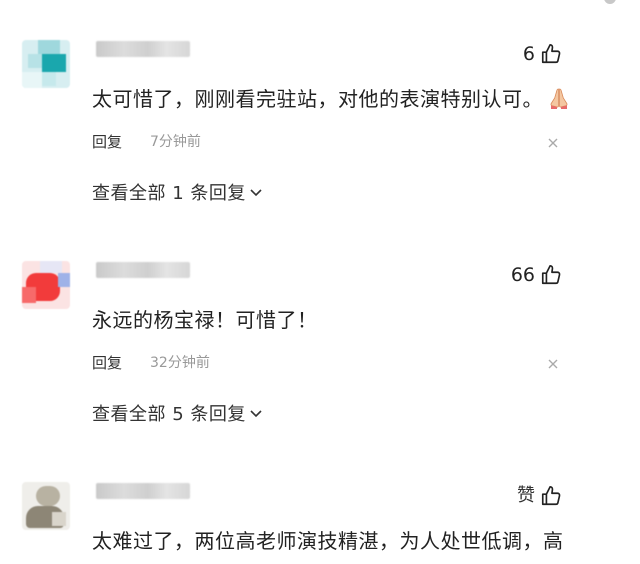 The height and width of the screenshot is (564, 640). I want to click on view-replies-label: 查看全部 5 条回复, so click(169, 414).